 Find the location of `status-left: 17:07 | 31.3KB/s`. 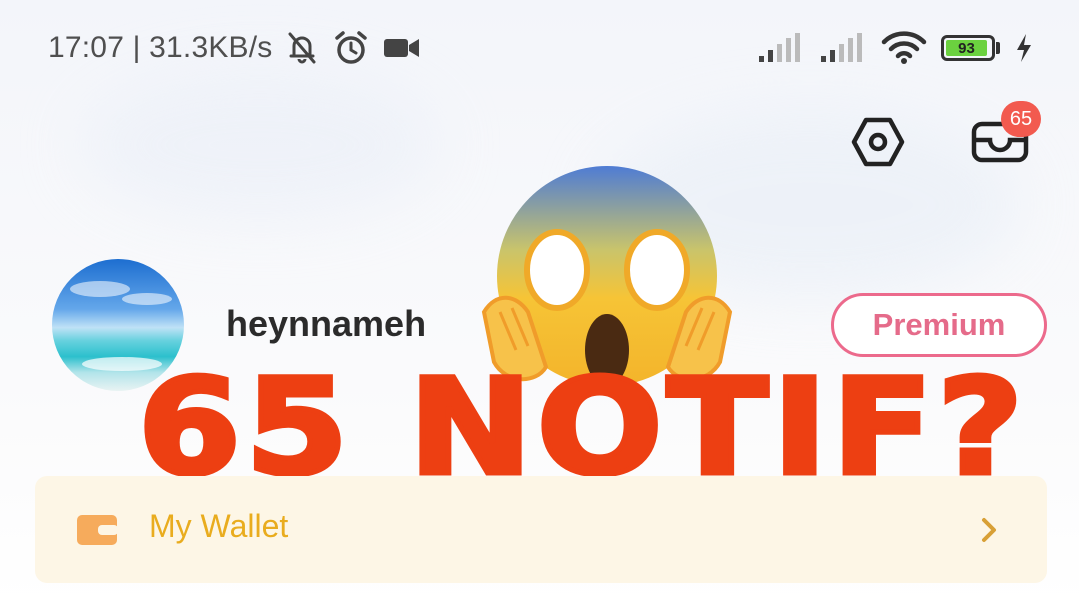

status-left: 17:07 | 31.3KB/s is located at coordinates (235, 48).